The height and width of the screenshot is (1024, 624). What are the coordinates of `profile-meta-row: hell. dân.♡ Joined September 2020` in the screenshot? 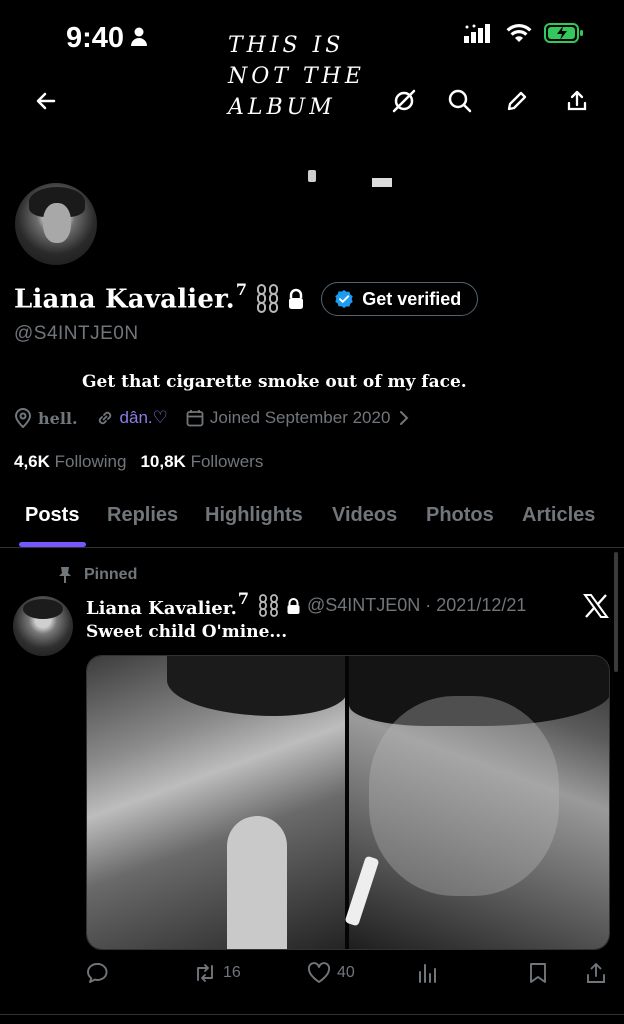 It's located at (221, 418).